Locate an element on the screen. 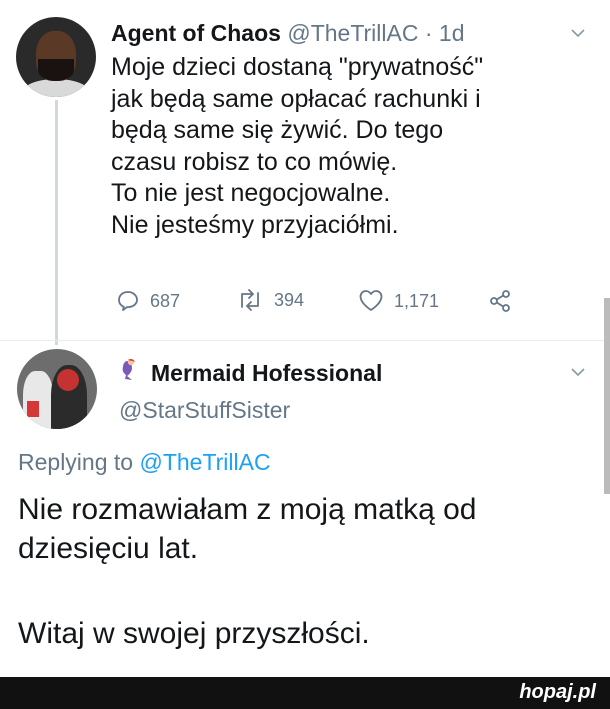 The image size is (610, 709). reply-count: 687 is located at coordinates (165, 300).